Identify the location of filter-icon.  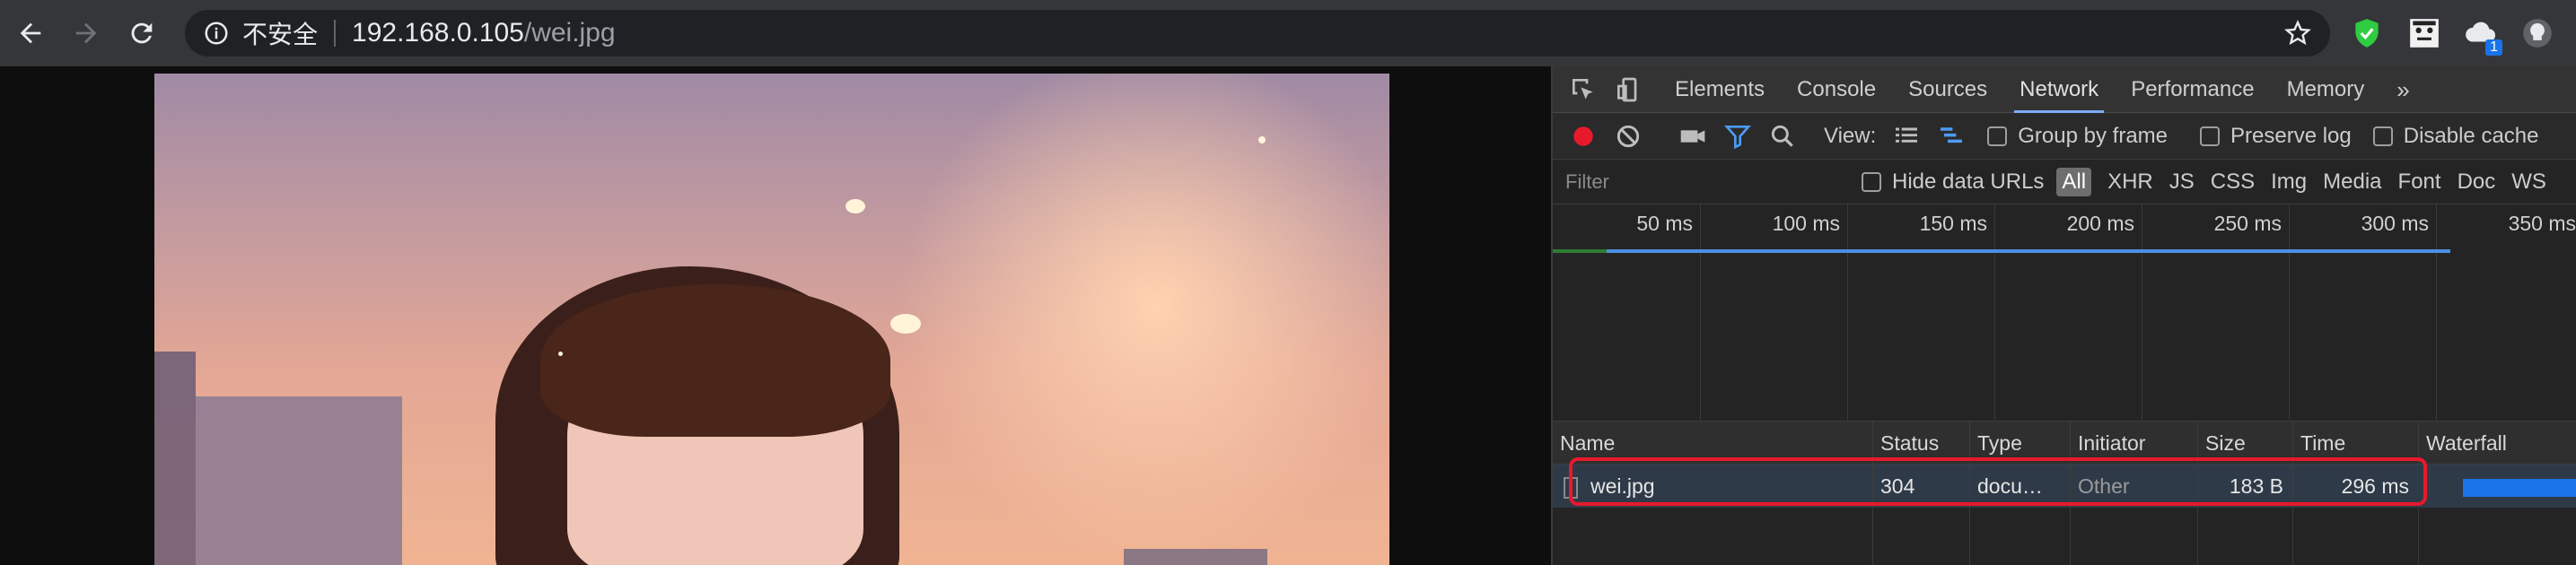
(1737, 136).